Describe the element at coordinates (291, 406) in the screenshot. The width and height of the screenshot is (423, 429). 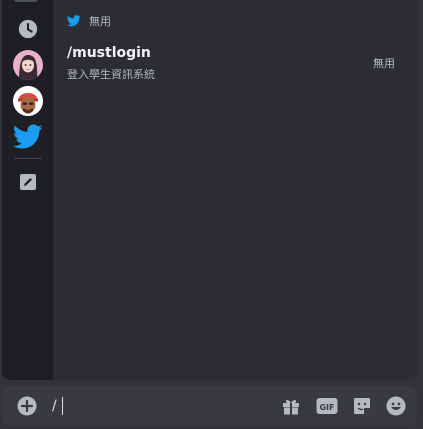
I see `gift-icon` at that location.